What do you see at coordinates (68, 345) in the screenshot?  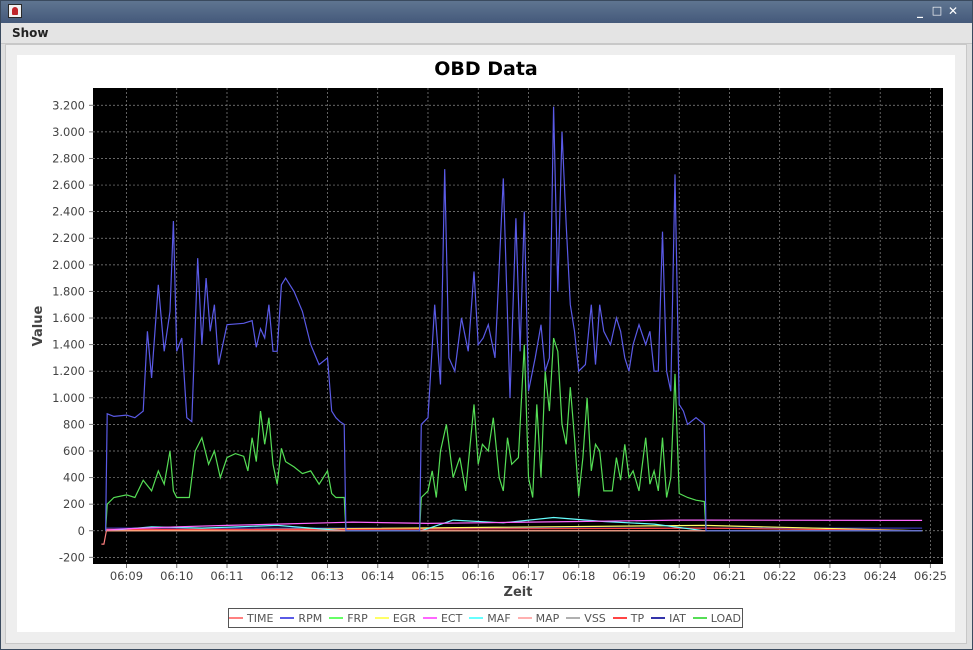 I see `y-tick-label: 1.400` at bounding box center [68, 345].